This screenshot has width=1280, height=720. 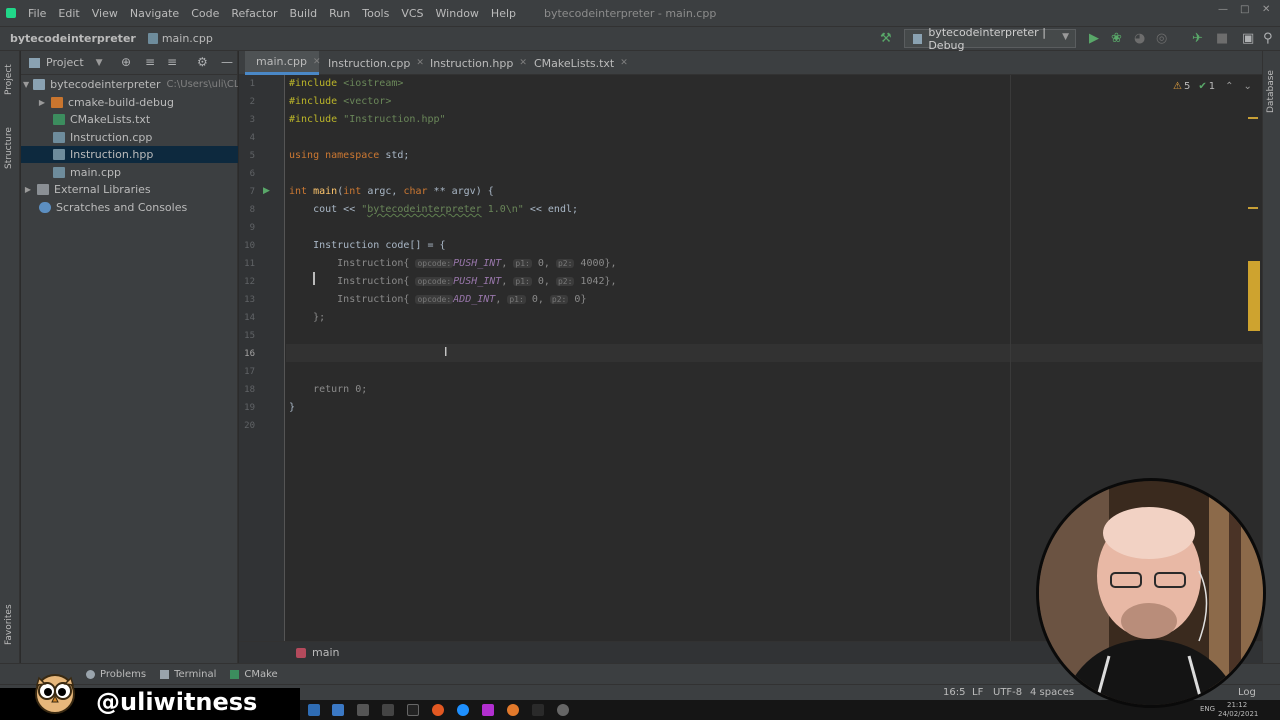 What do you see at coordinates (9, 148) in the screenshot?
I see `structure-tool-button: Structure` at bounding box center [9, 148].